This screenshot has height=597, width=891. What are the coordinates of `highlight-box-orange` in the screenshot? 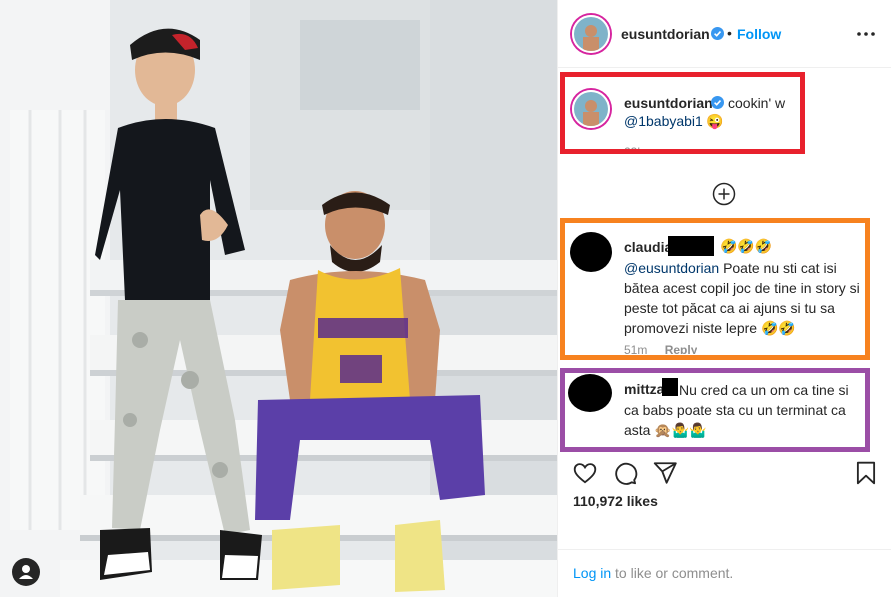 It's located at (715, 289).